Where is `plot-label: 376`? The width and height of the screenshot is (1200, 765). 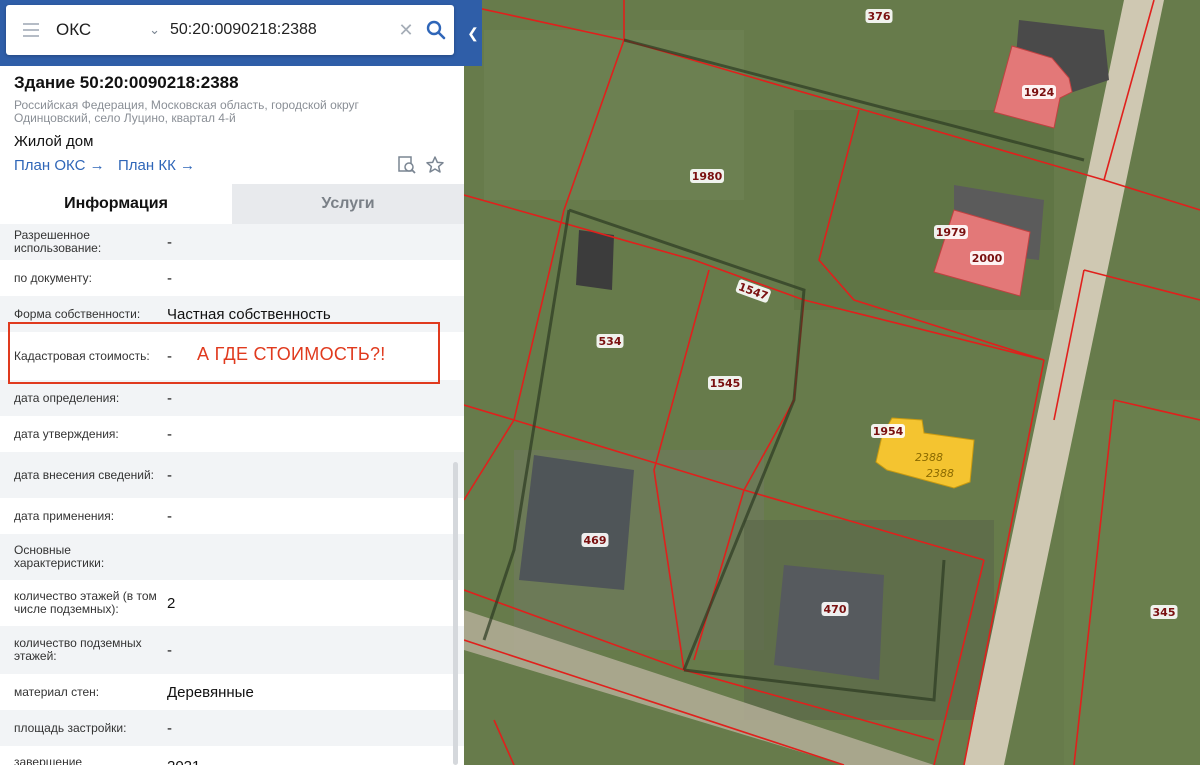 plot-label: 376 is located at coordinates (879, 16).